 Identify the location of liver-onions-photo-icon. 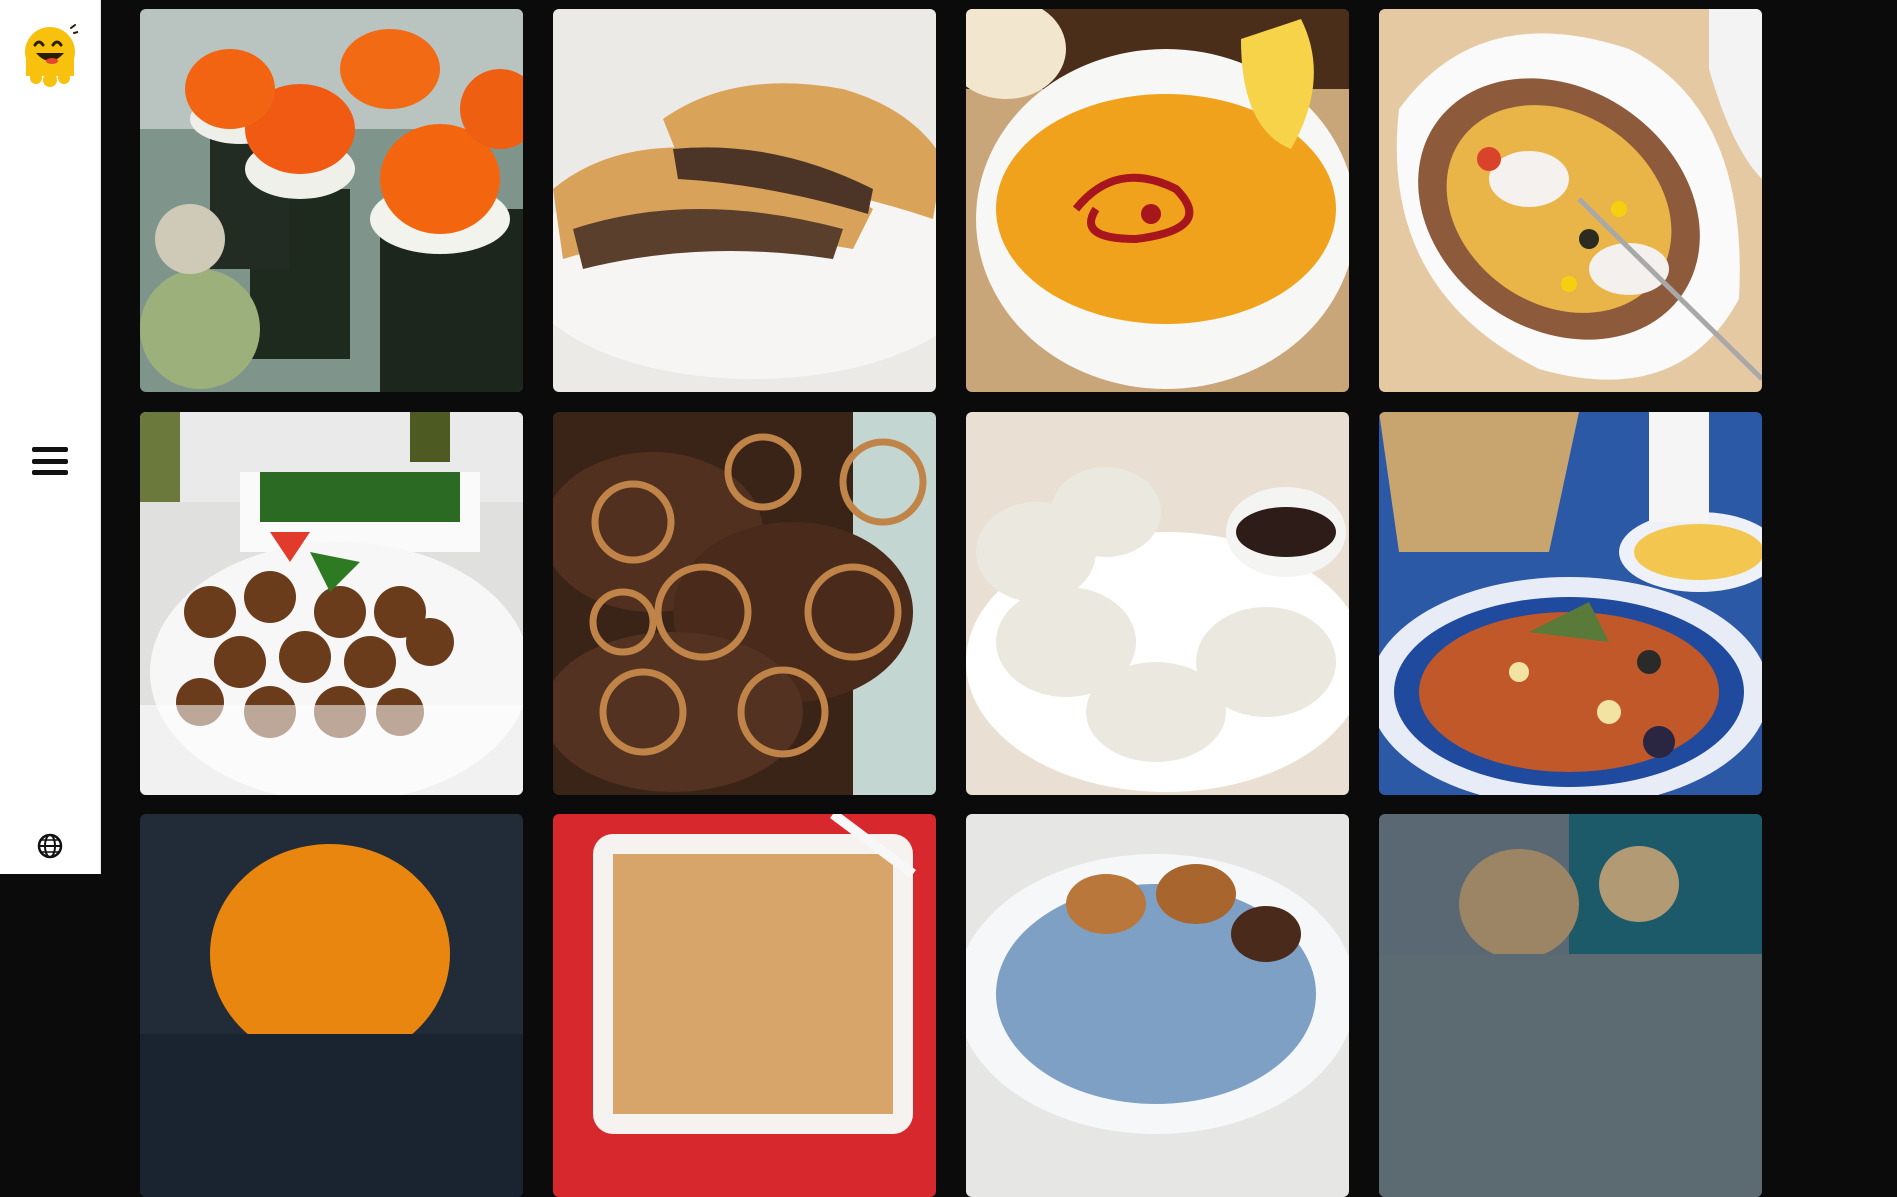
(744, 603).